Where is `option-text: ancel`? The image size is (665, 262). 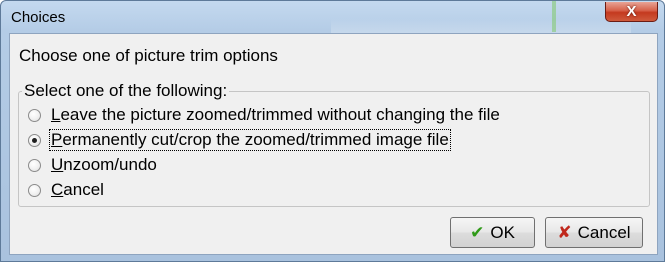
option-text: ancel is located at coordinates (83, 189).